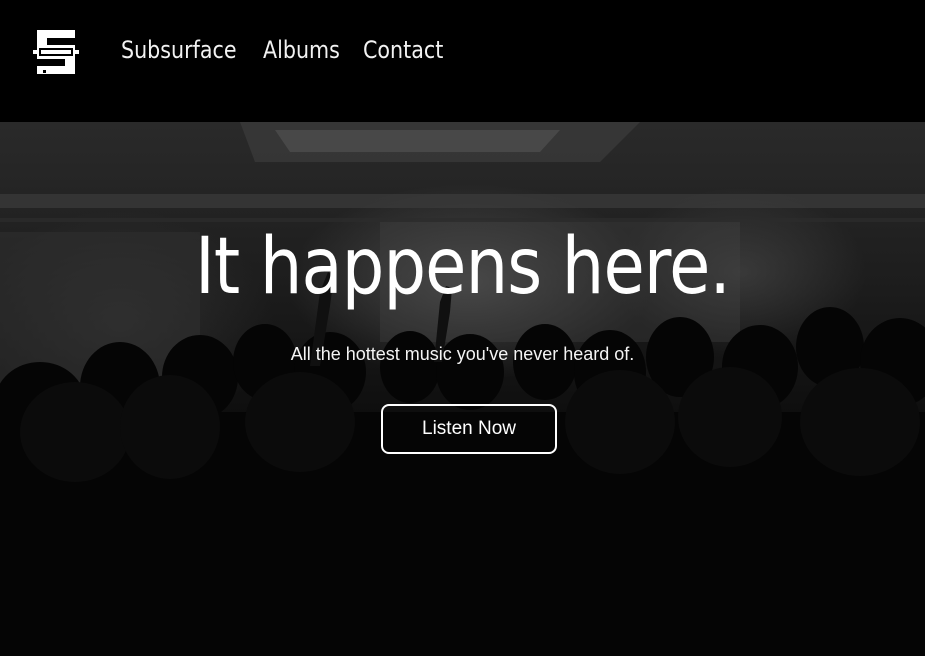  What do you see at coordinates (403, 50) in the screenshot?
I see `nav-link-contact: Contact` at bounding box center [403, 50].